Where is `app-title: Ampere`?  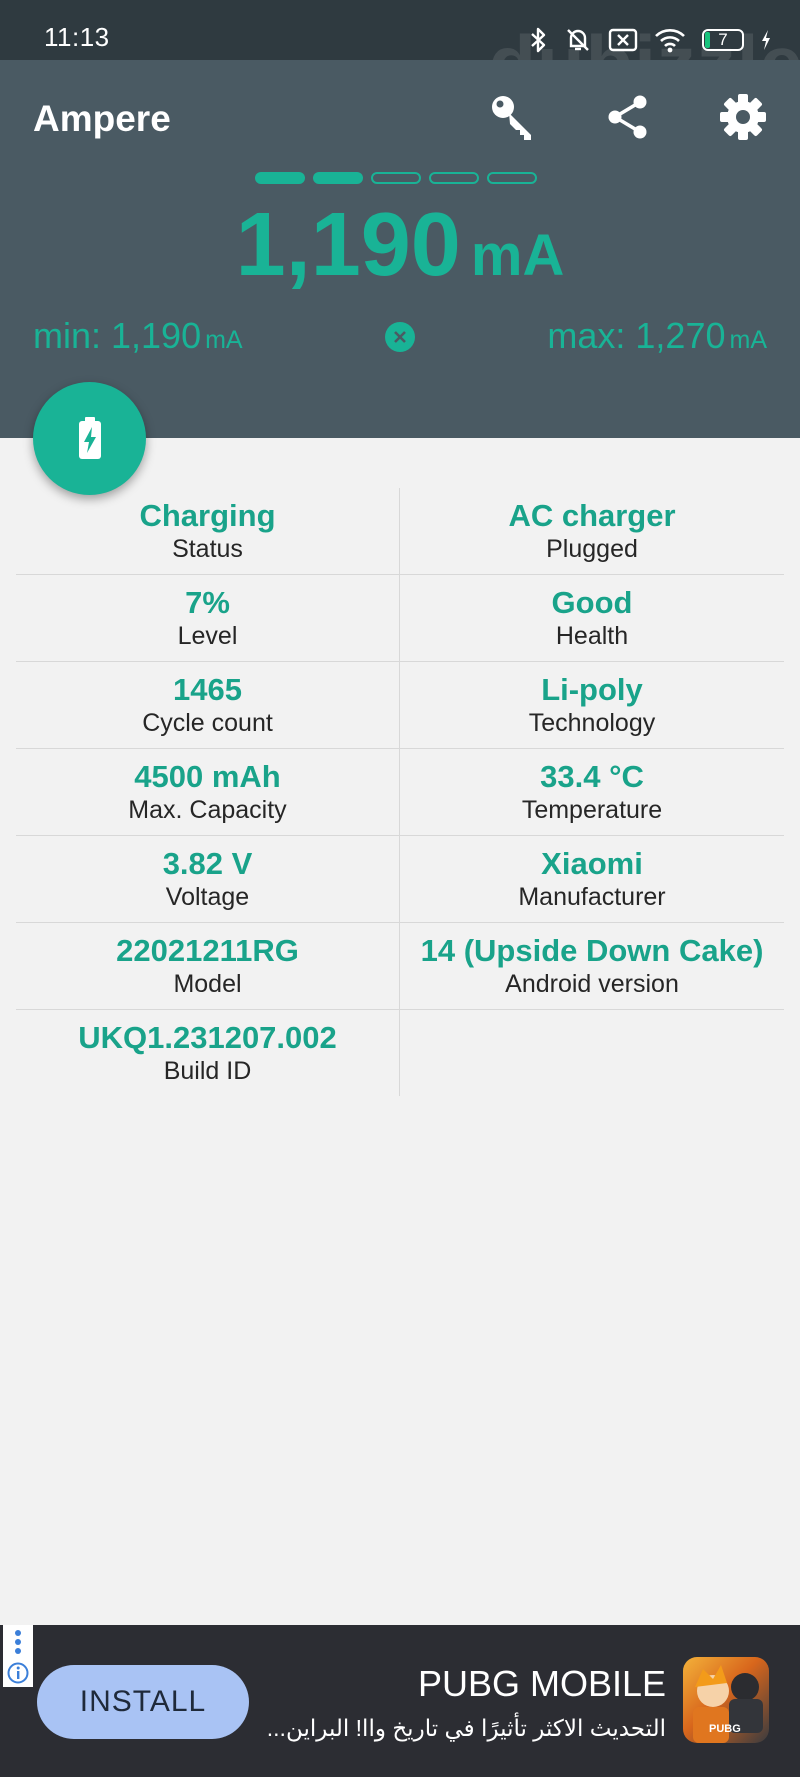
app-title: Ampere is located at coordinates (102, 118).